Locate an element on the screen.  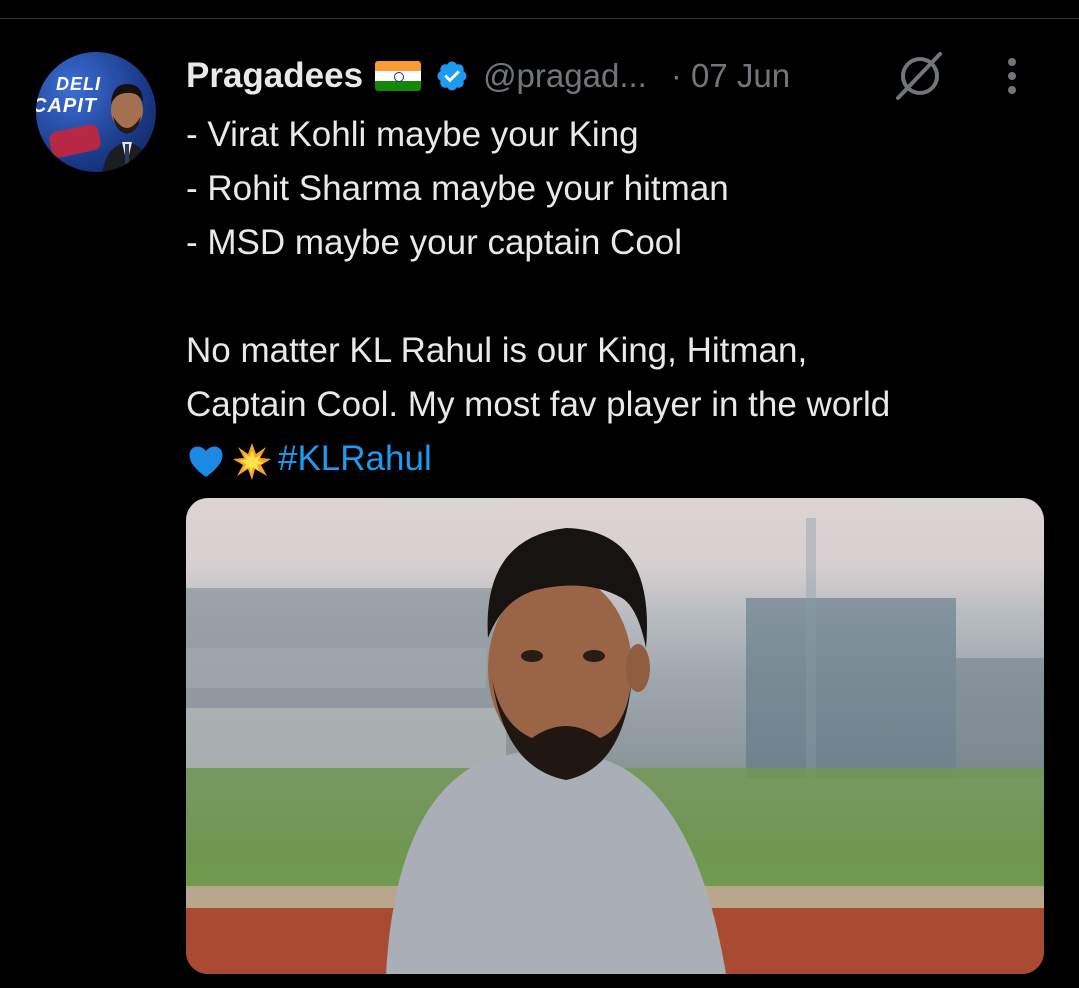
tweet-line-3: - MSD maybe your captain Cool is located at coordinates (434, 242).